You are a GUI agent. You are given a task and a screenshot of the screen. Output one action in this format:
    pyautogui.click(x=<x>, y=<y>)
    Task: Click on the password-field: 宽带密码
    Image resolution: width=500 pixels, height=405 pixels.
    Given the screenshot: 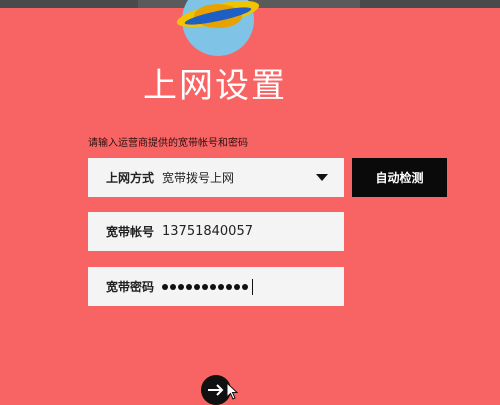 What is the action you would take?
    pyautogui.click(x=216, y=286)
    